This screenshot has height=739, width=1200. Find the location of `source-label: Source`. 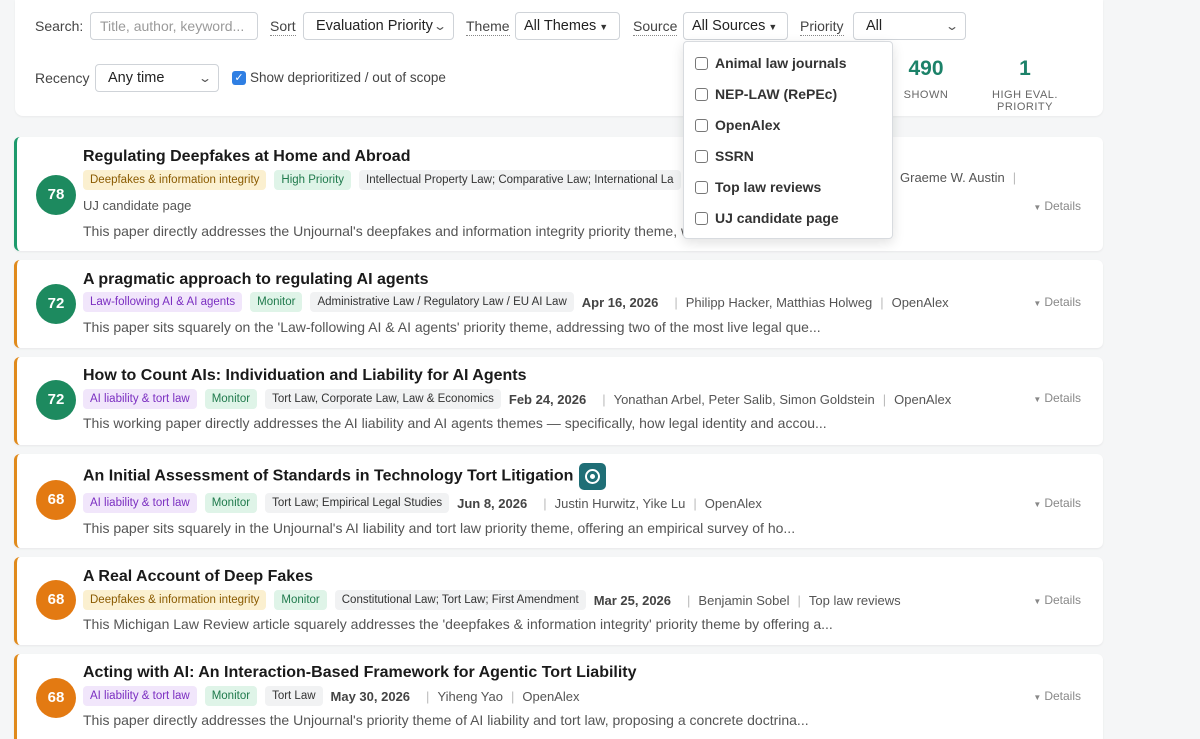

source-label: Source is located at coordinates (655, 27).